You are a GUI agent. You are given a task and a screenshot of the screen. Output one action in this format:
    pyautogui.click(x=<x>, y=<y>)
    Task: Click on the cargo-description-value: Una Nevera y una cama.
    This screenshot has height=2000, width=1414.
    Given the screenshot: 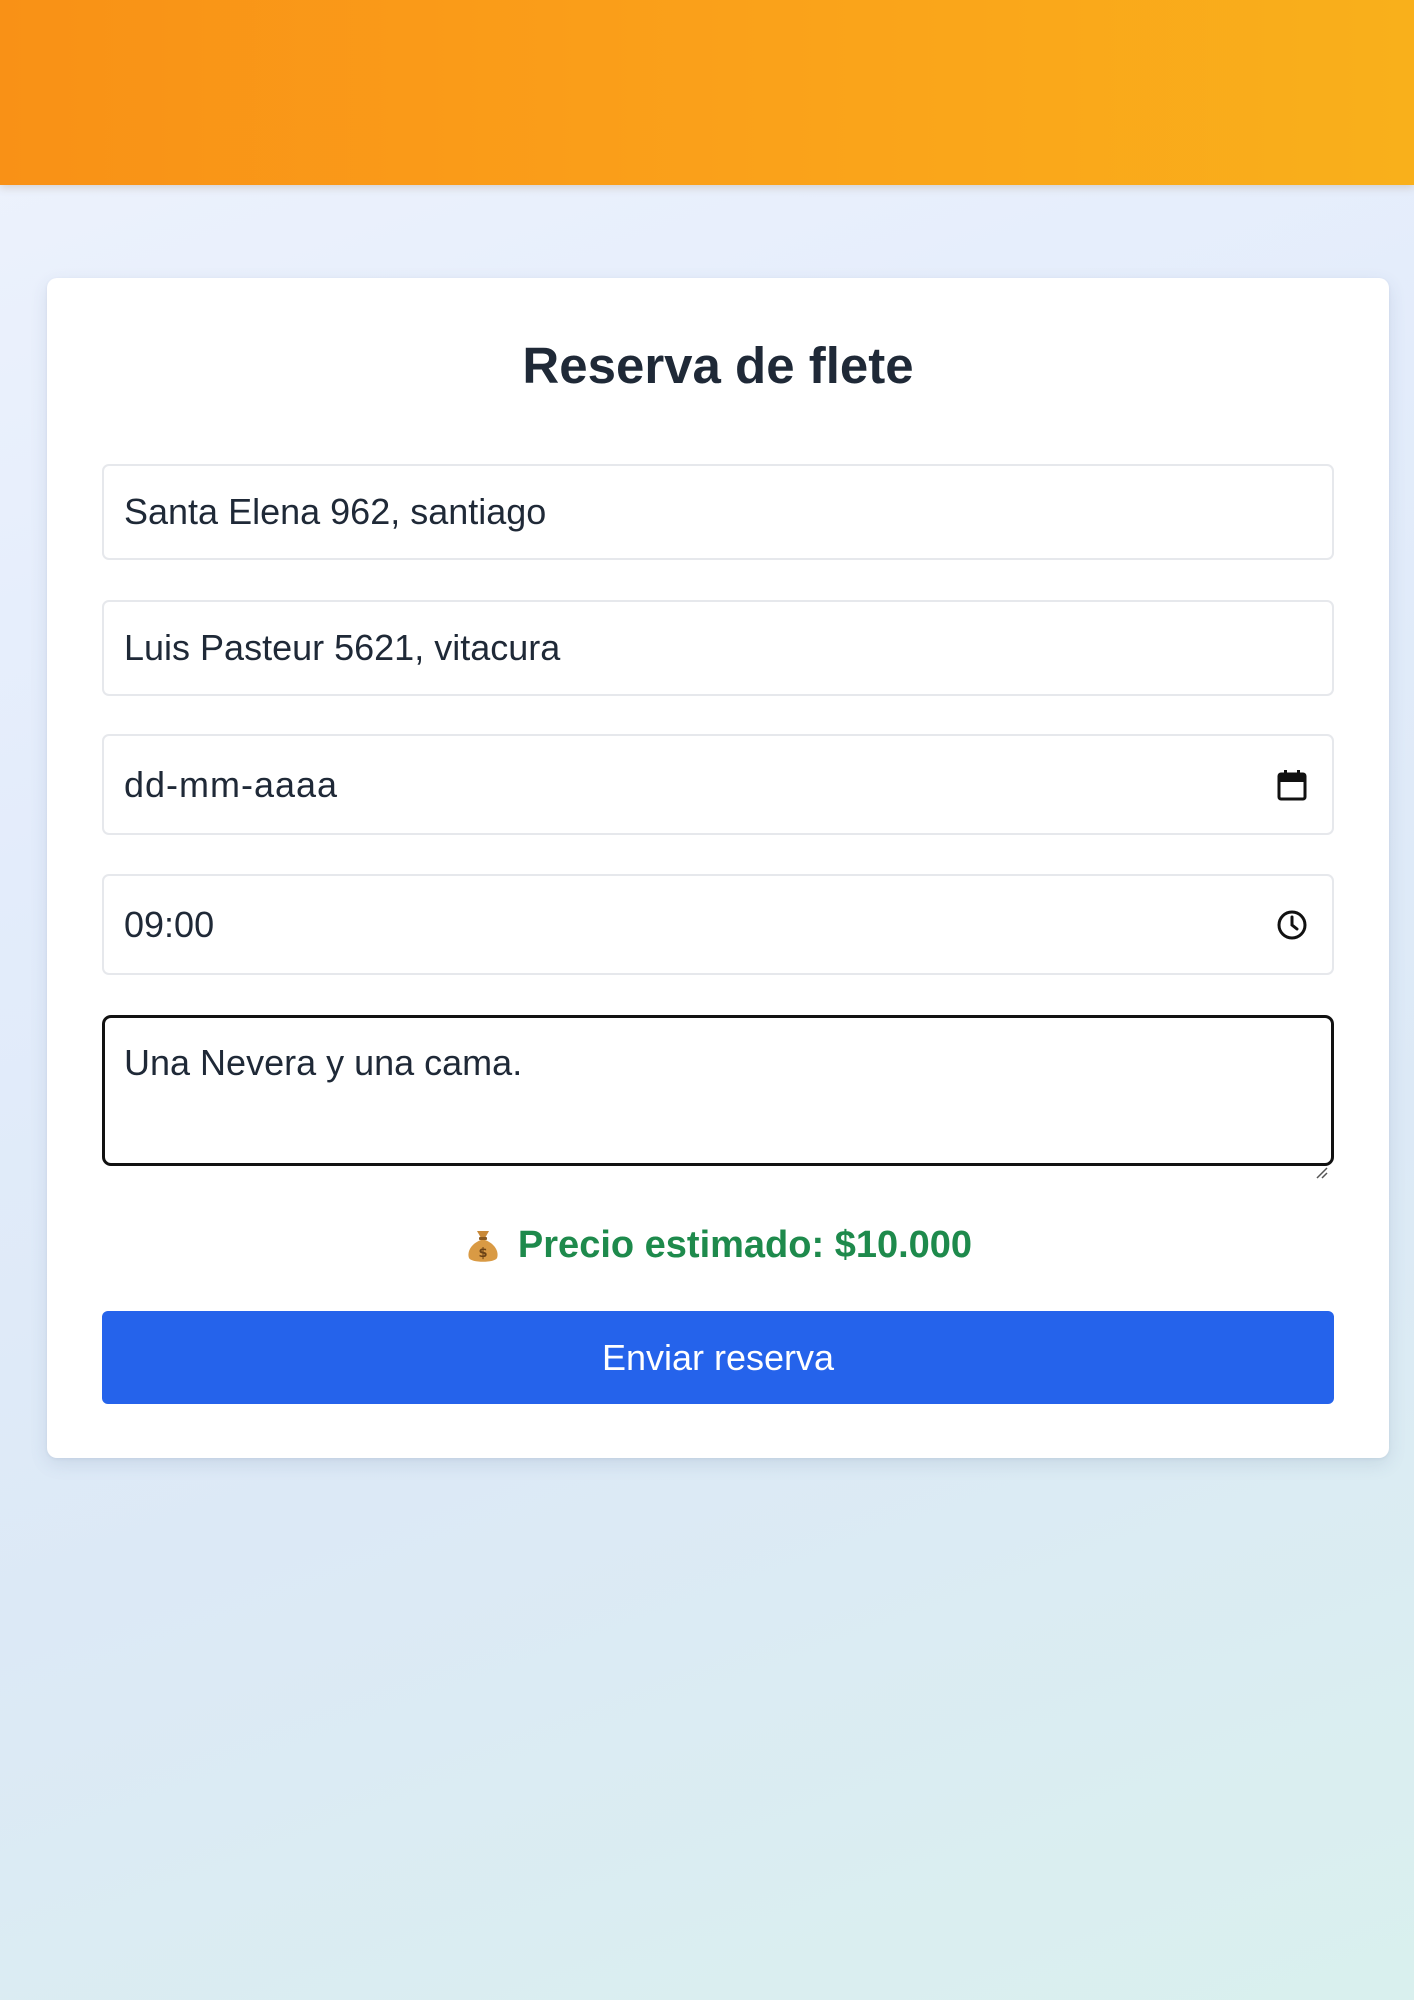 What is the action you would take?
    pyautogui.click(x=323, y=1062)
    